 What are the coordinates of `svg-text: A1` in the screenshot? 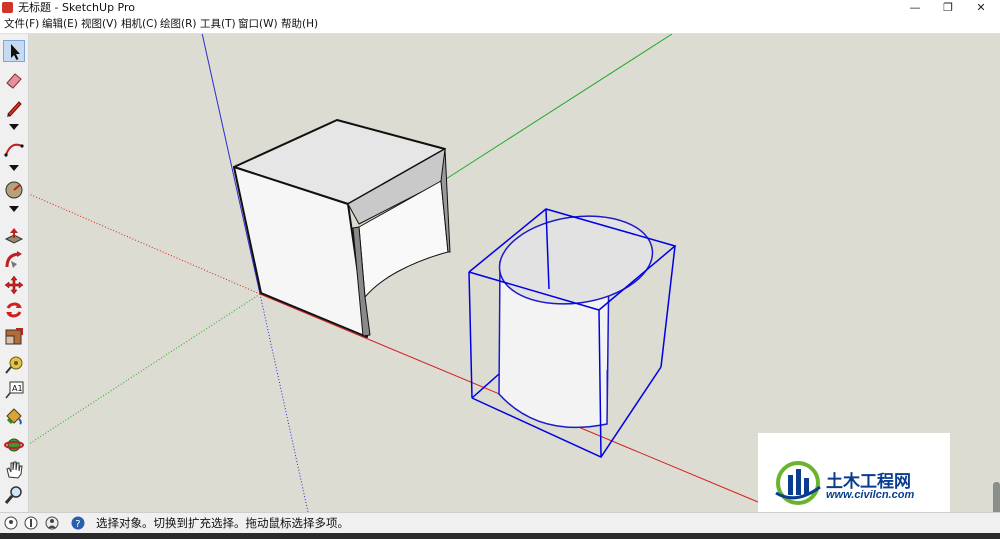 It's located at (17, 388).